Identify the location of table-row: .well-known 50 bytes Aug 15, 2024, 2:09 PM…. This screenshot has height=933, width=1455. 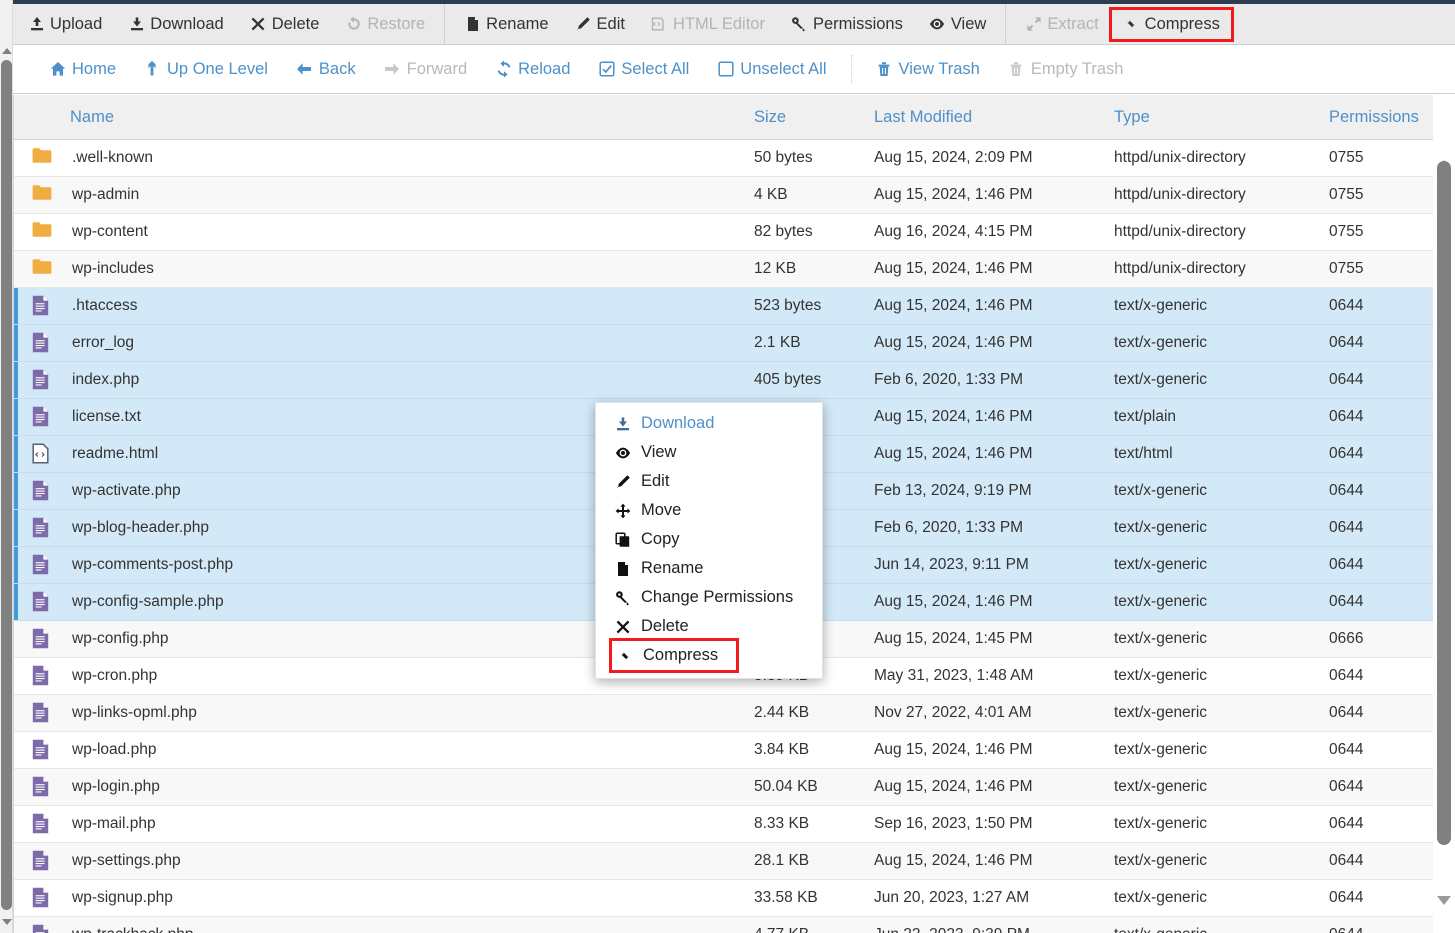
(734, 158).